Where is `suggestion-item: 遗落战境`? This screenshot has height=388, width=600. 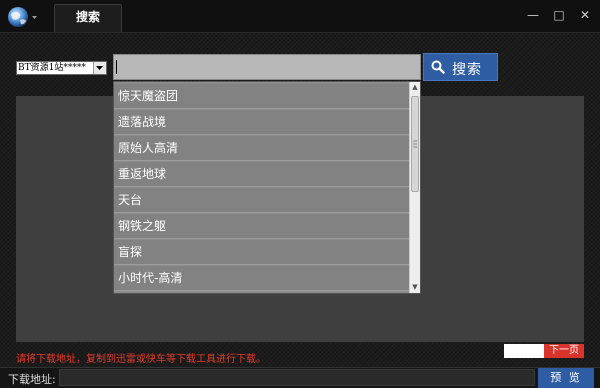
suggestion-item: 遗落战境 is located at coordinates (261, 122).